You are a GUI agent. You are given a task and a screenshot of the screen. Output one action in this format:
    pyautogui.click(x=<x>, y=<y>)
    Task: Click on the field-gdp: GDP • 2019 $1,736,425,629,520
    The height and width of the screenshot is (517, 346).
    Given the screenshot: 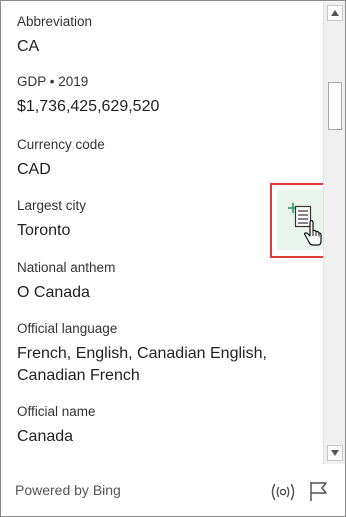 What is the action you would take?
    pyautogui.click(x=88, y=95)
    